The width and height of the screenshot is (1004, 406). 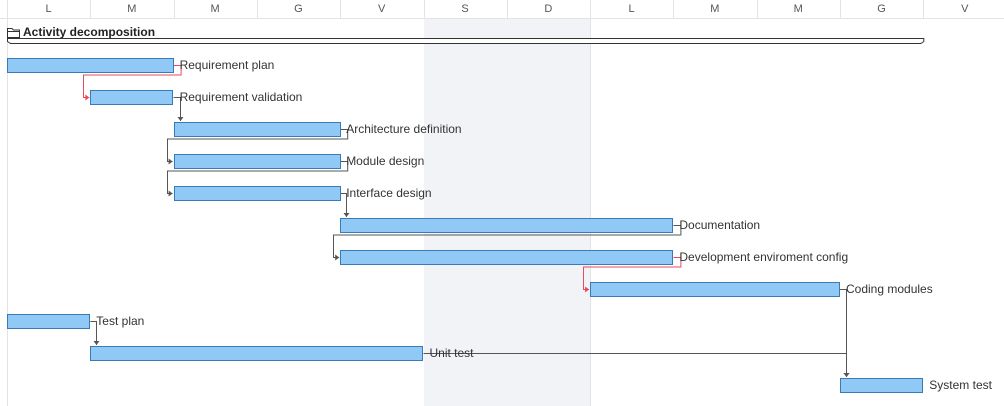 What do you see at coordinates (227, 65) in the screenshot?
I see `task-label: Requirement plan` at bounding box center [227, 65].